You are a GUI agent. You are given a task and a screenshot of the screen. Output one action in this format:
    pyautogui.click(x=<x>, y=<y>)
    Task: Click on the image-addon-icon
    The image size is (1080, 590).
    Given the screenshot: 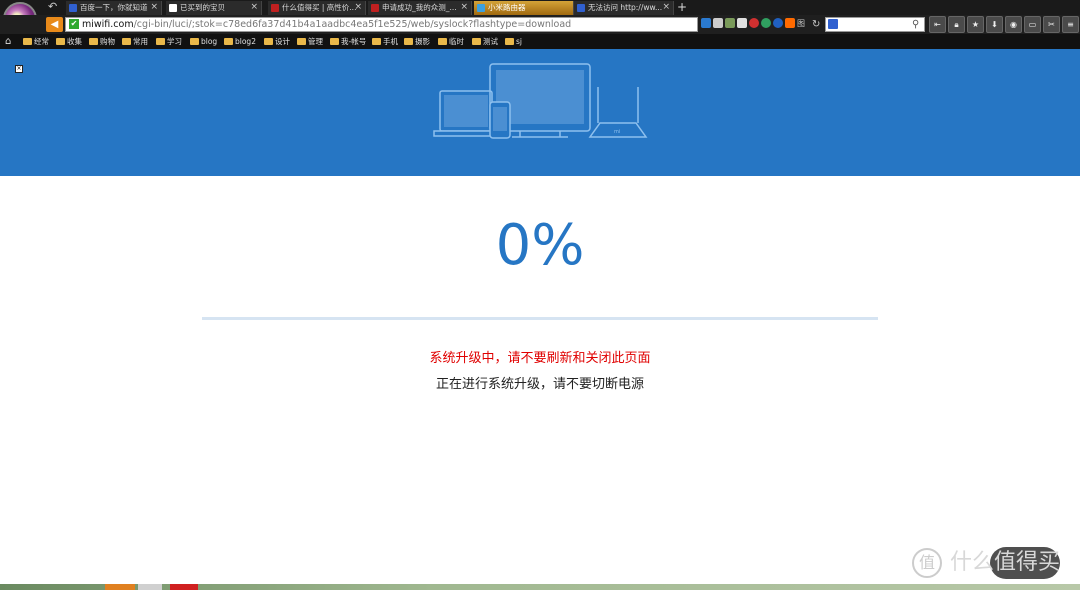 What is the action you would take?
    pyautogui.click(x=730, y=23)
    